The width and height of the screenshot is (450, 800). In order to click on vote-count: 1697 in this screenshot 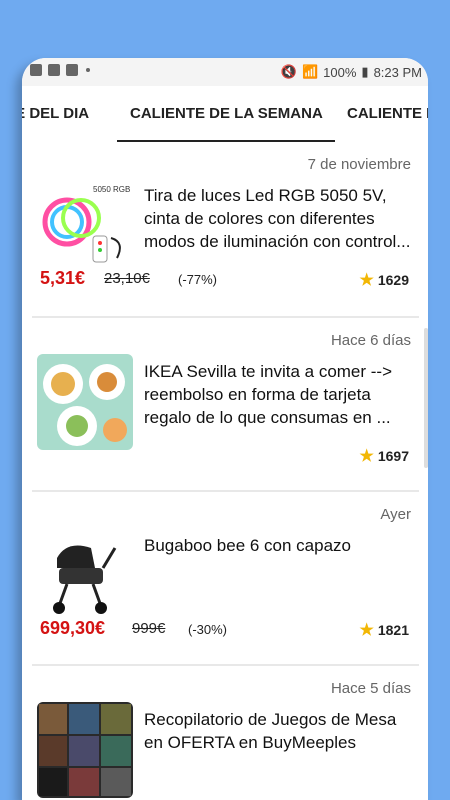, I will do `click(393, 456)`.